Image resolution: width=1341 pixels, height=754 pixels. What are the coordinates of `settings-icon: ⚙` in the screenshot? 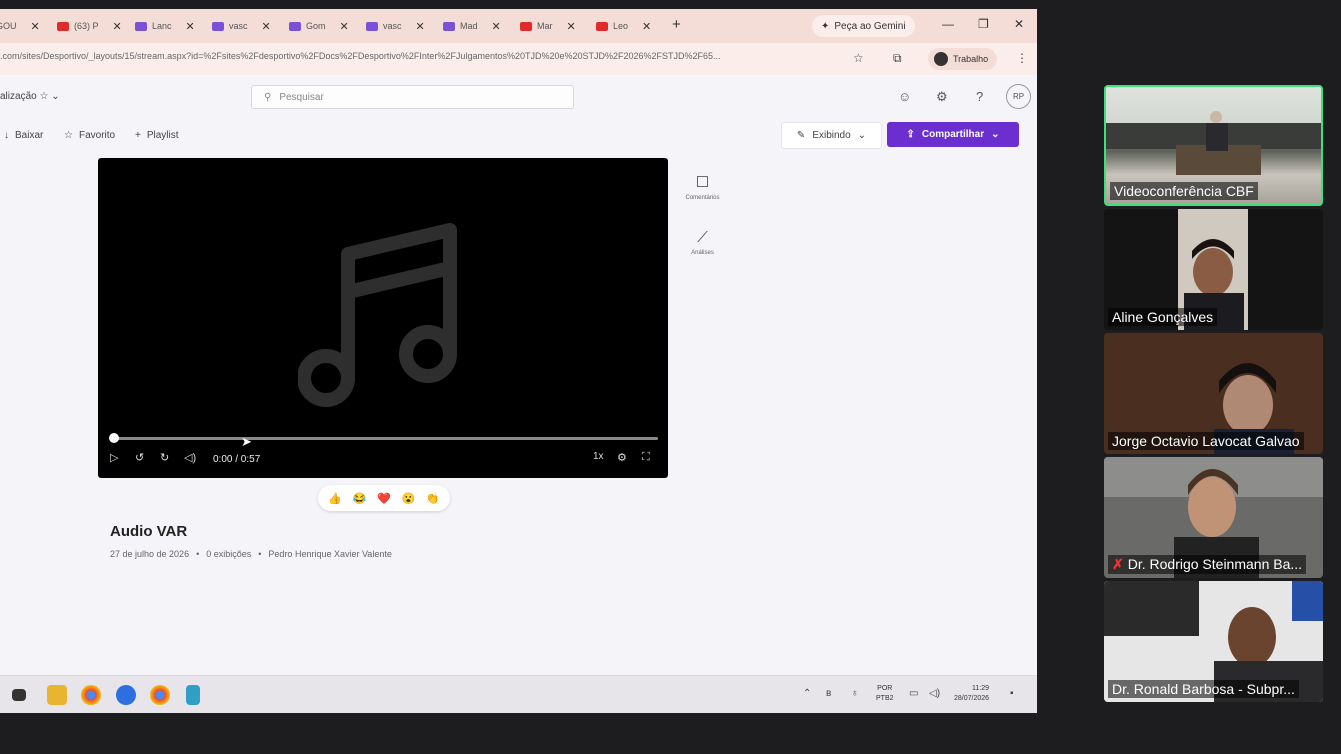 It's located at (622, 457).